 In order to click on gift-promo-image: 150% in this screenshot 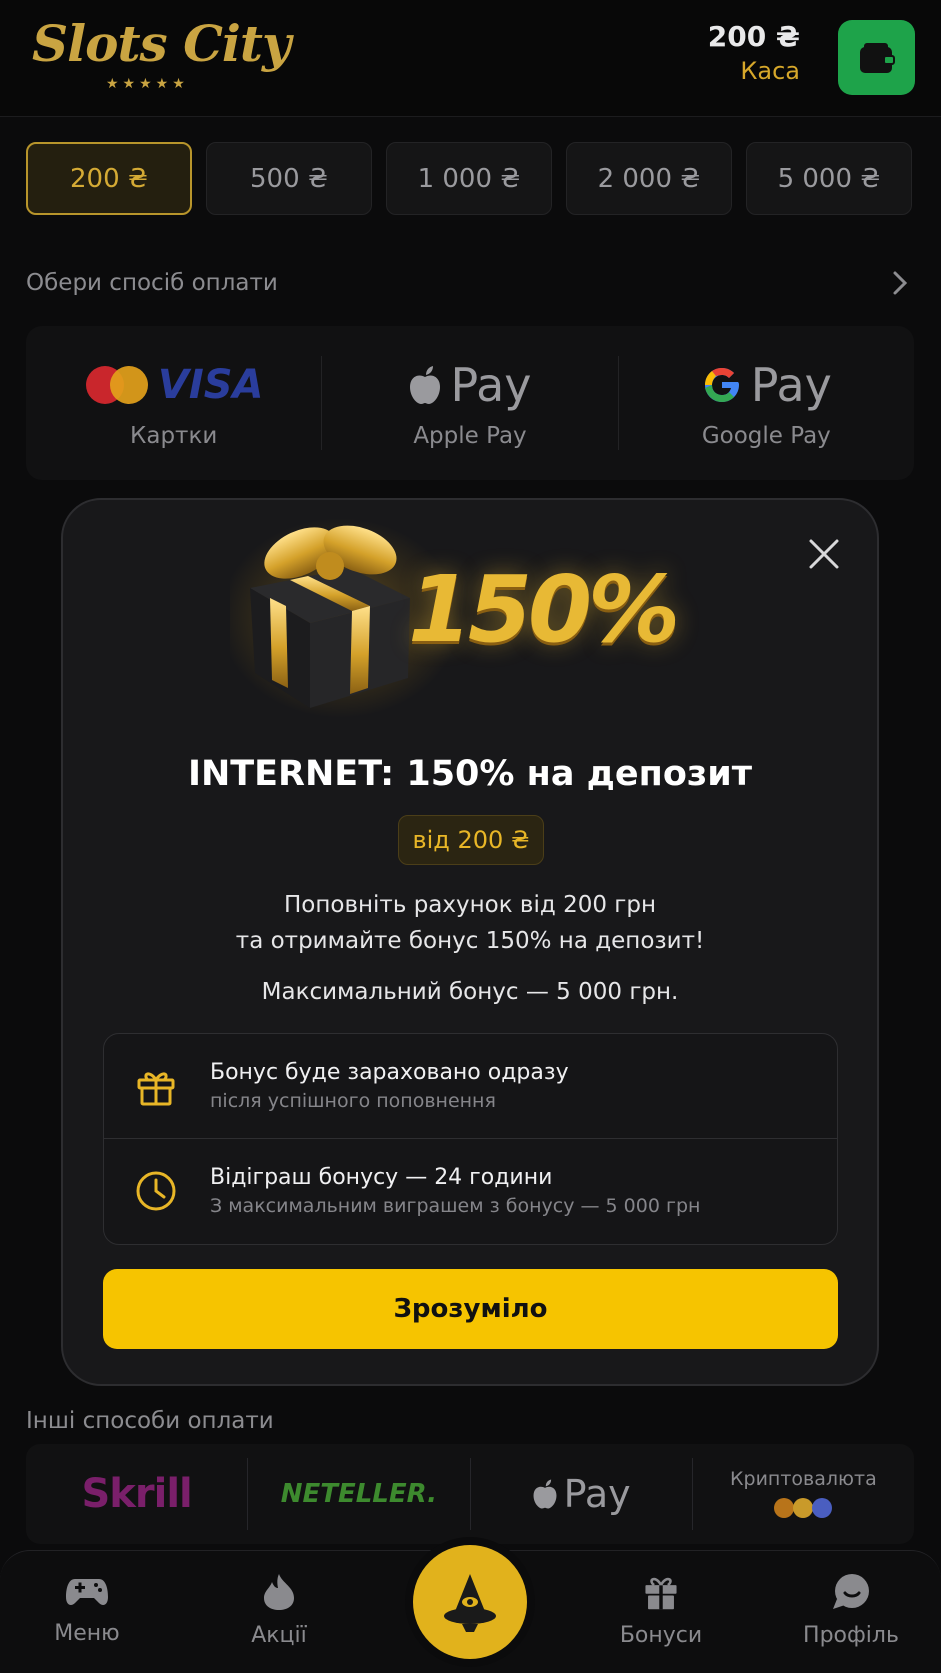, I will do `click(465, 618)`.